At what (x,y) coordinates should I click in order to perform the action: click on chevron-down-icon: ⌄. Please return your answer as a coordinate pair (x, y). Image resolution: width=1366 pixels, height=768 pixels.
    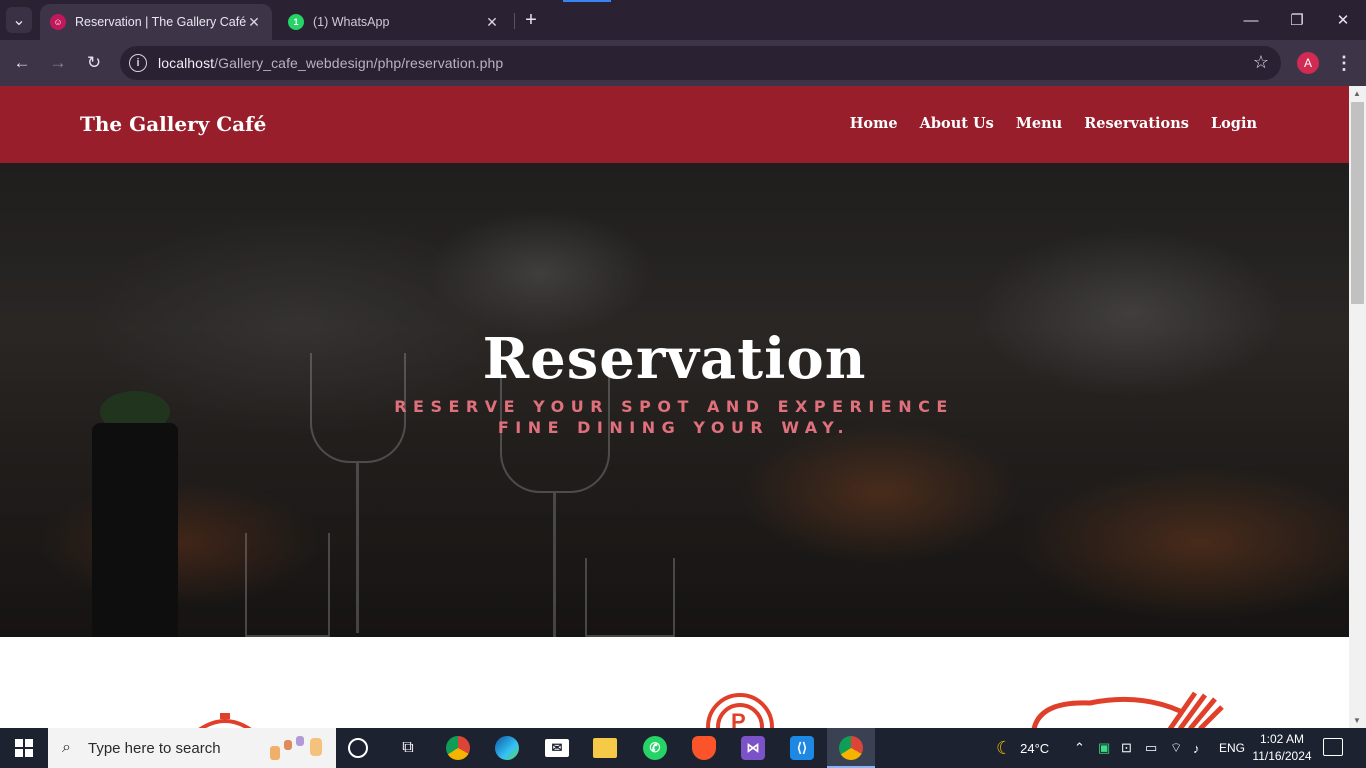
    Looking at the image, I should click on (19, 20).